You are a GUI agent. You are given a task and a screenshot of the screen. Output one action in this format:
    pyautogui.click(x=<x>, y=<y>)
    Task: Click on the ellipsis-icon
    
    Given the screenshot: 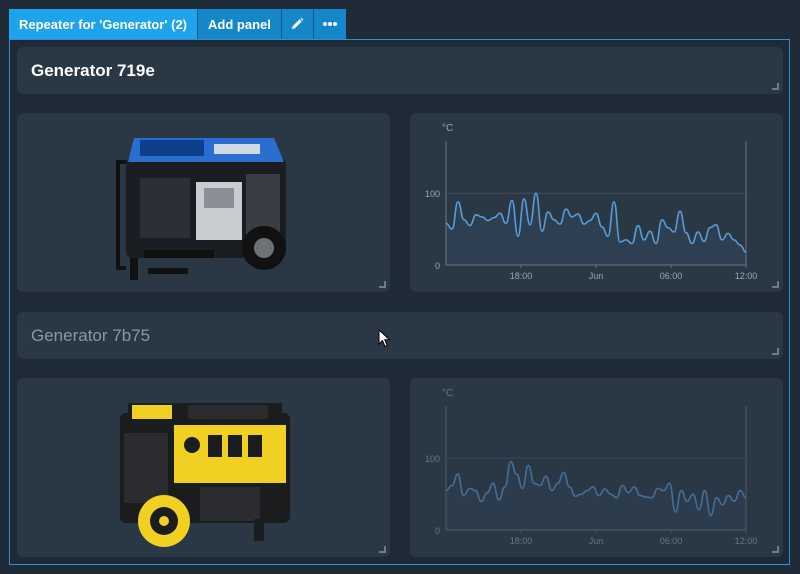 What is the action you would take?
    pyautogui.click(x=329, y=24)
    